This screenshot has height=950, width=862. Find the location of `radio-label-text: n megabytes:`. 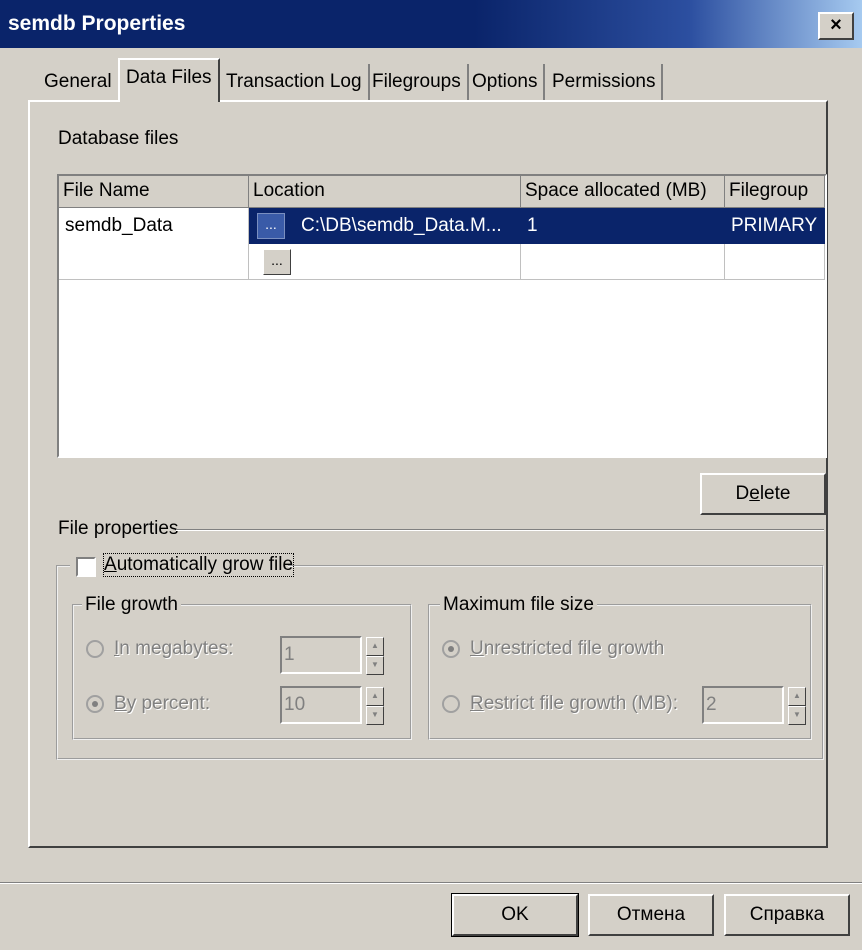

radio-label-text: n megabytes: is located at coordinates (176, 648).